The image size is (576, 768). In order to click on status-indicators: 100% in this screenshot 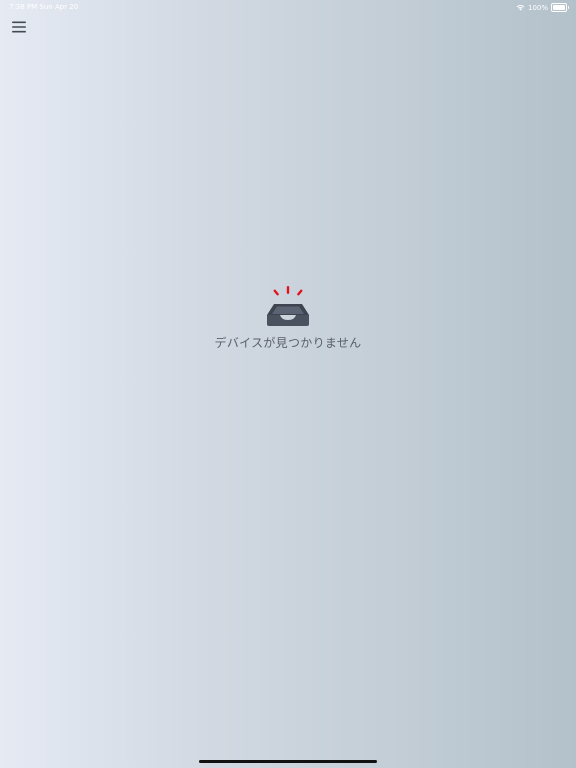, I will do `click(542, 7)`.